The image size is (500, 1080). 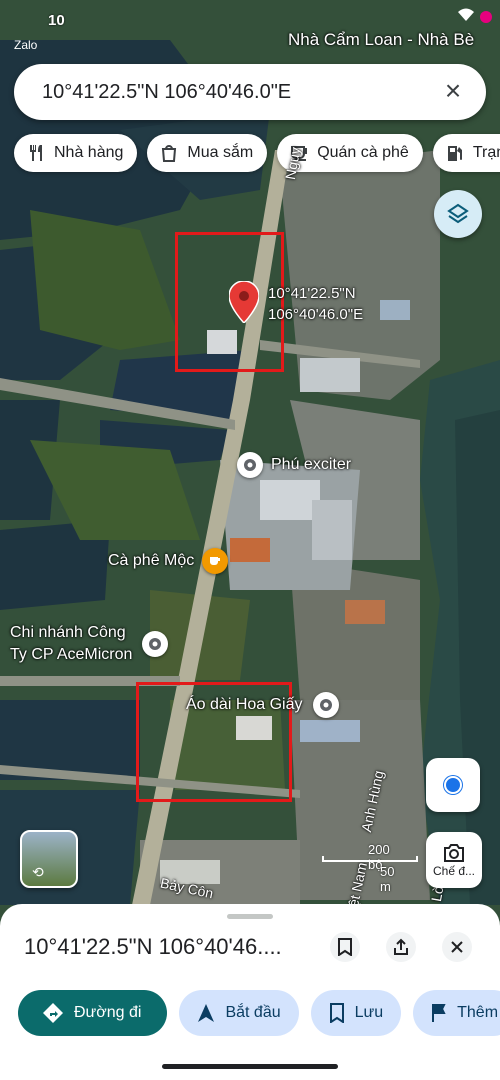 I want to click on camera-lens-icon, so click(x=454, y=853).